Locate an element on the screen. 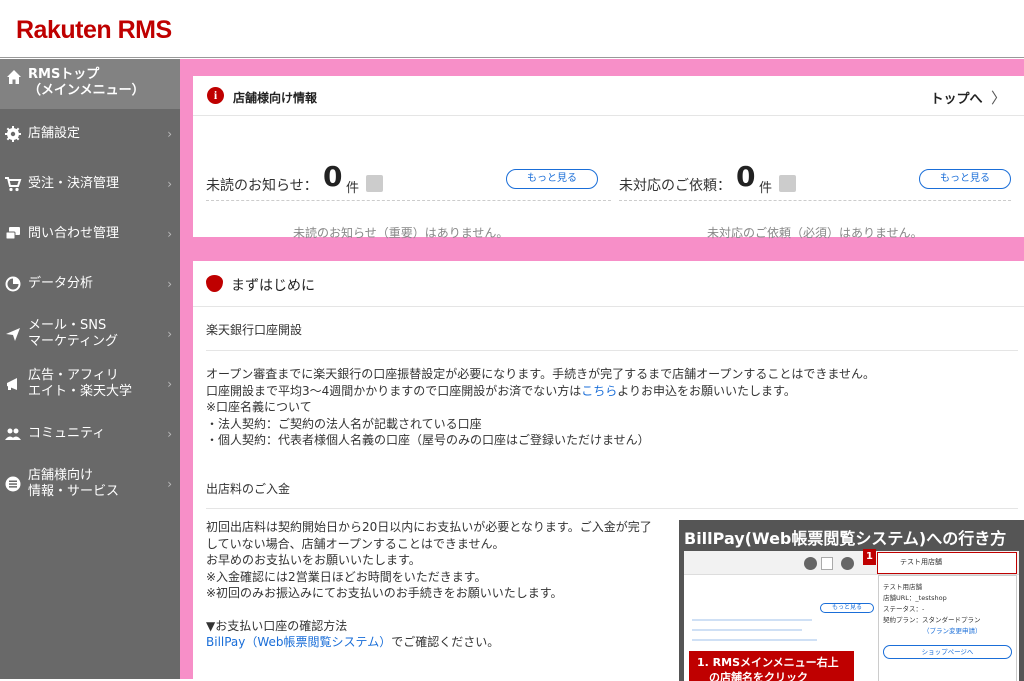  help-icon is located at coordinates (810, 563).